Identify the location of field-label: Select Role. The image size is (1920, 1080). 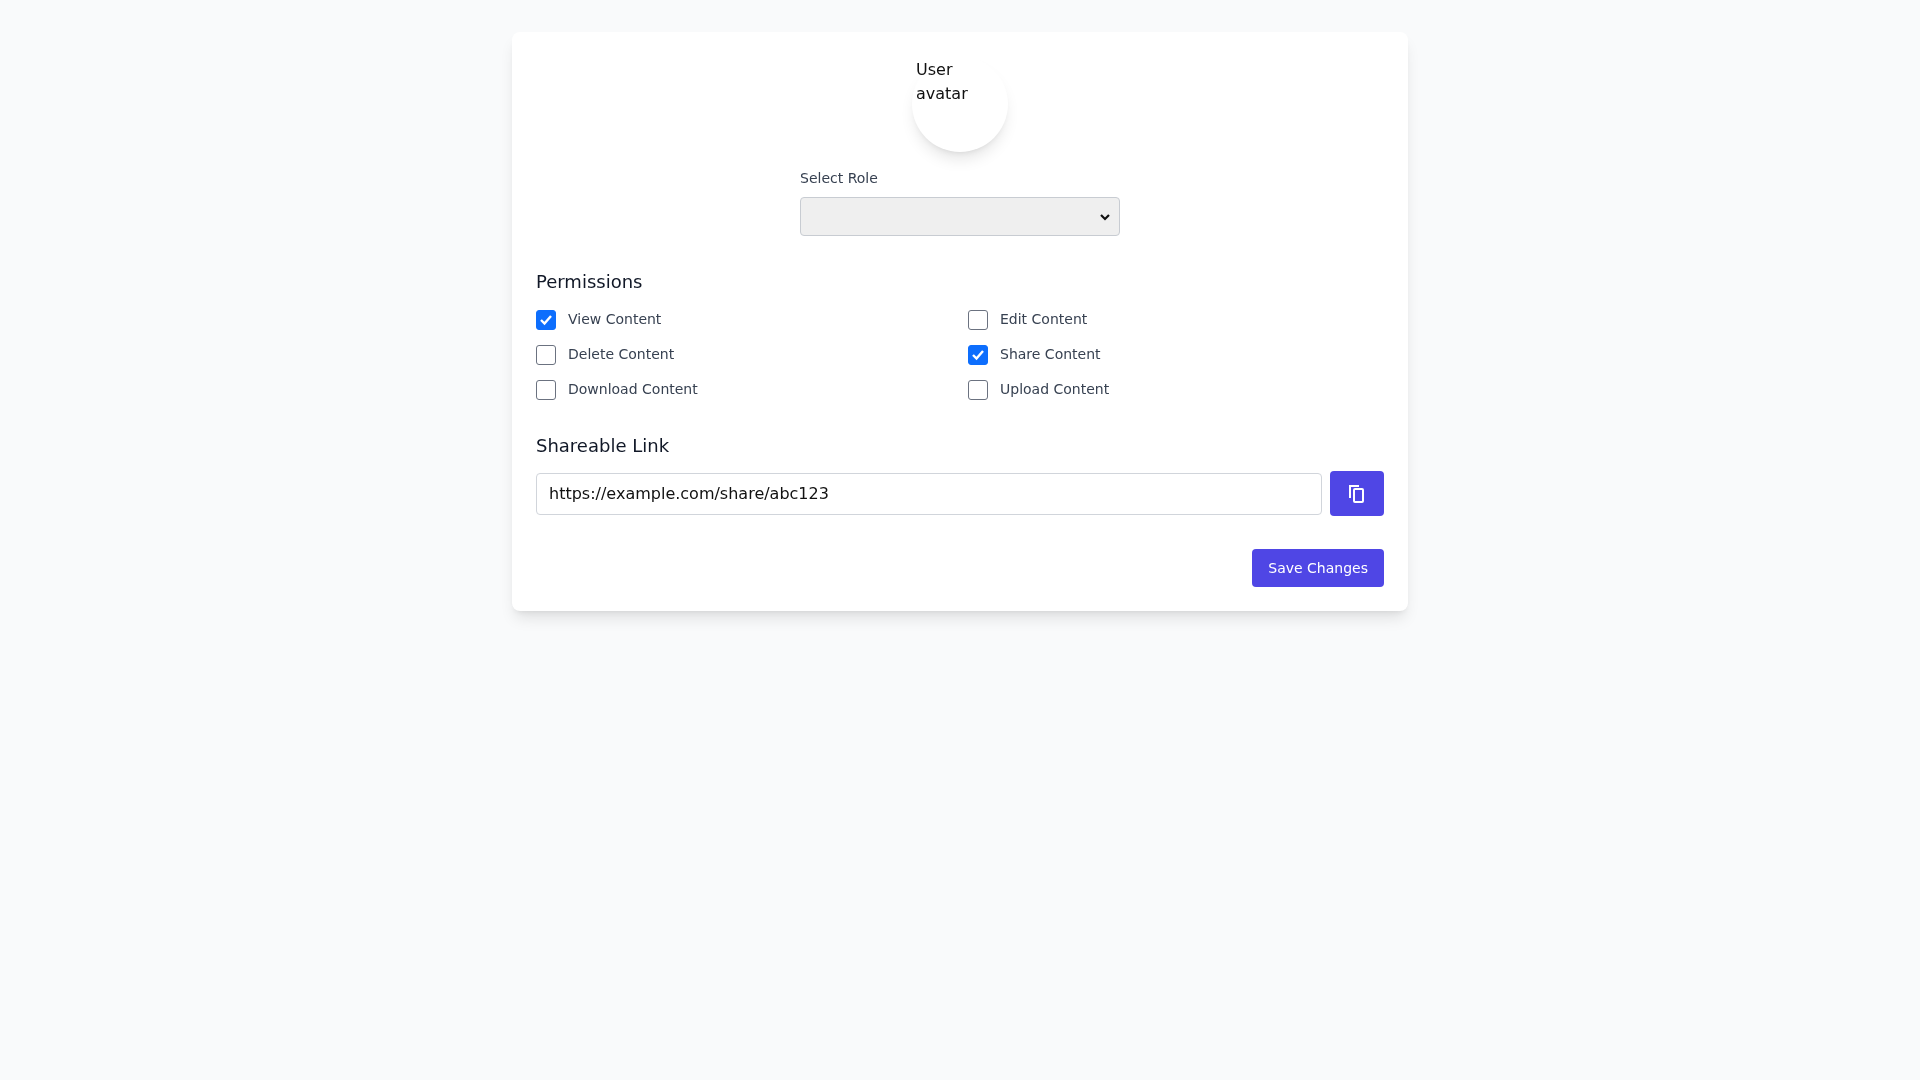
(839, 178).